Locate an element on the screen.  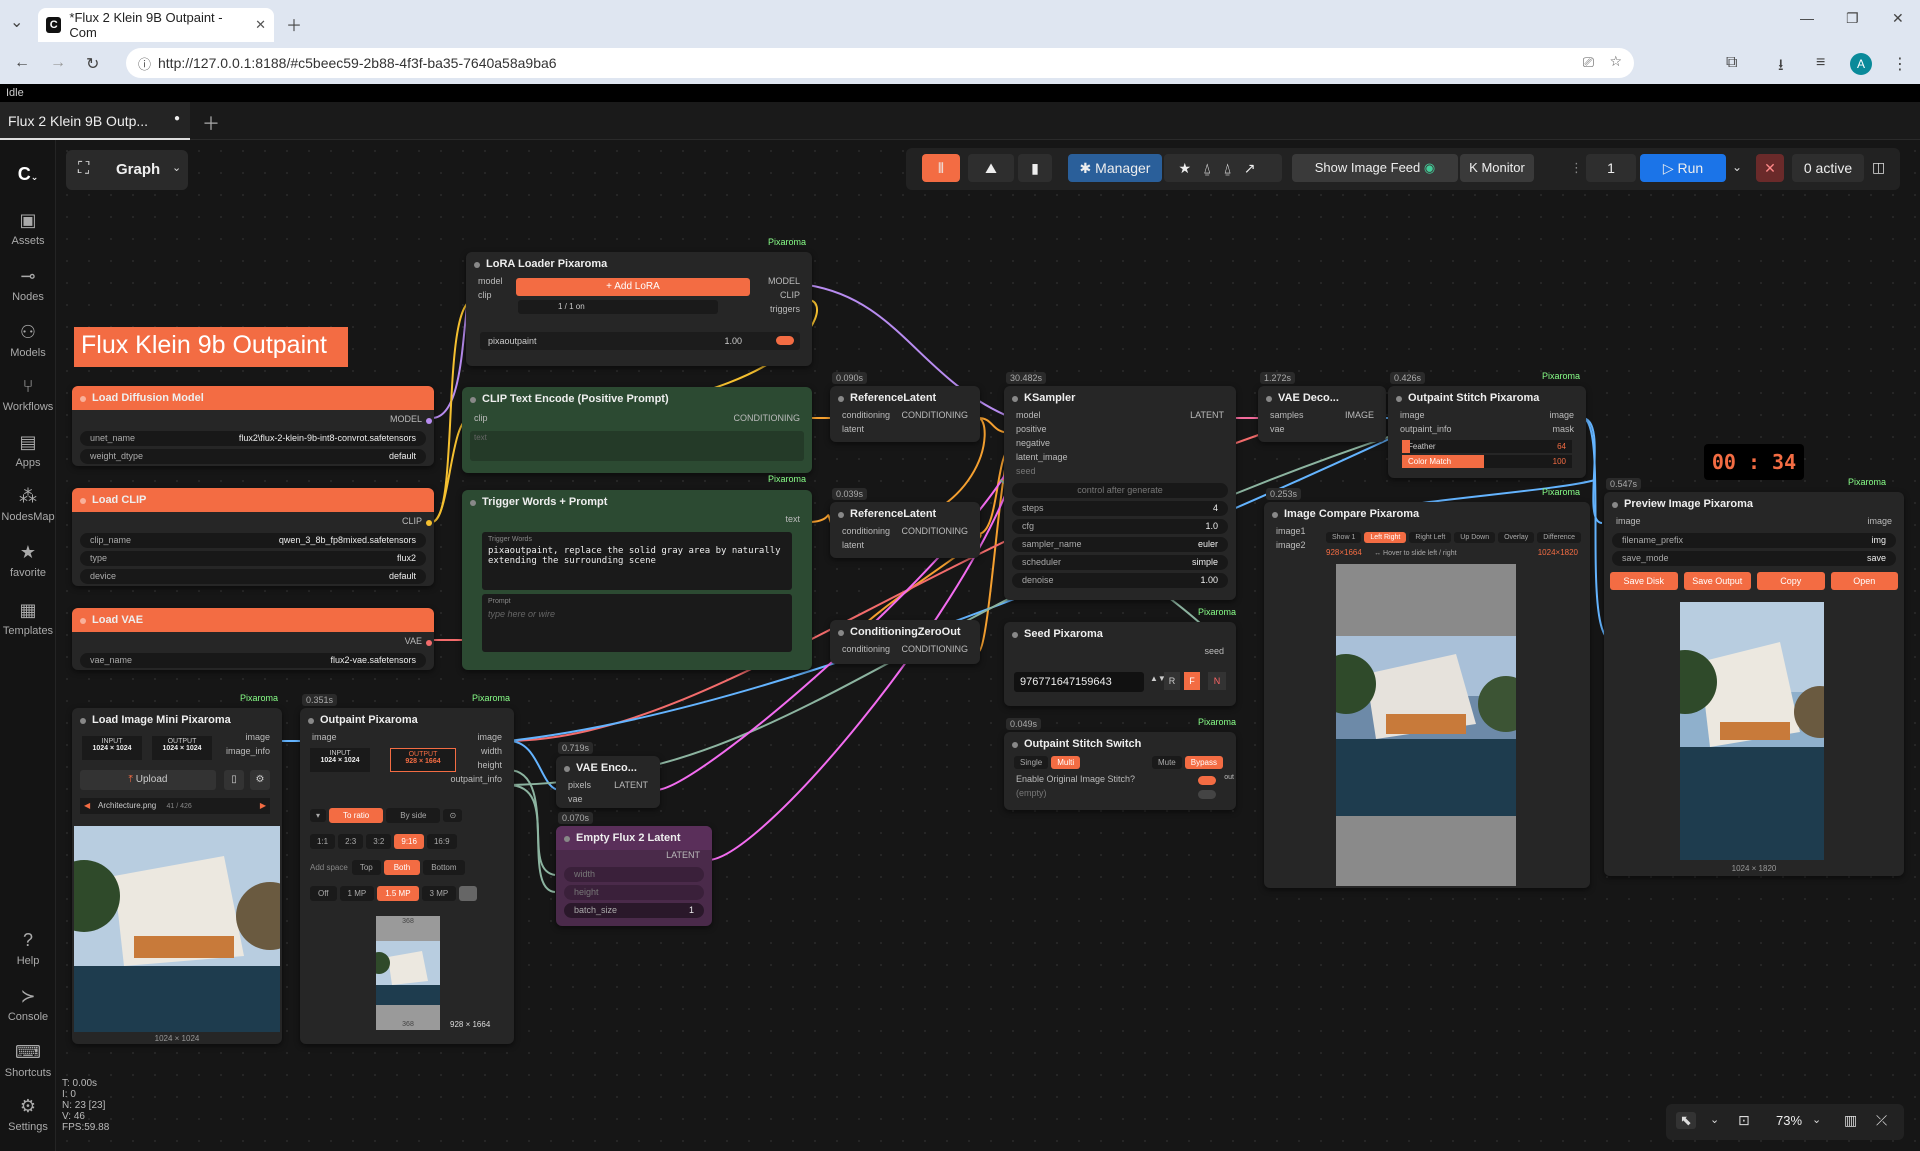
input-seed: seed is located at coordinates (1026, 471).